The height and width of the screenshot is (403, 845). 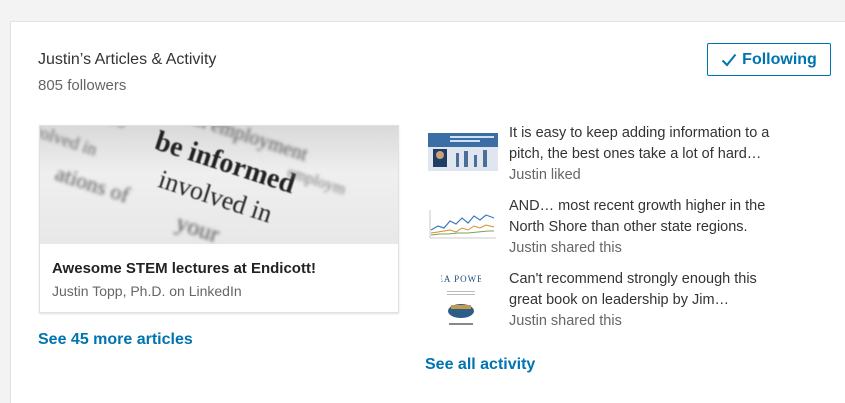 What do you see at coordinates (779, 59) in the screenshot?
I see `following-label: Following` at bounding box center [779, 59].